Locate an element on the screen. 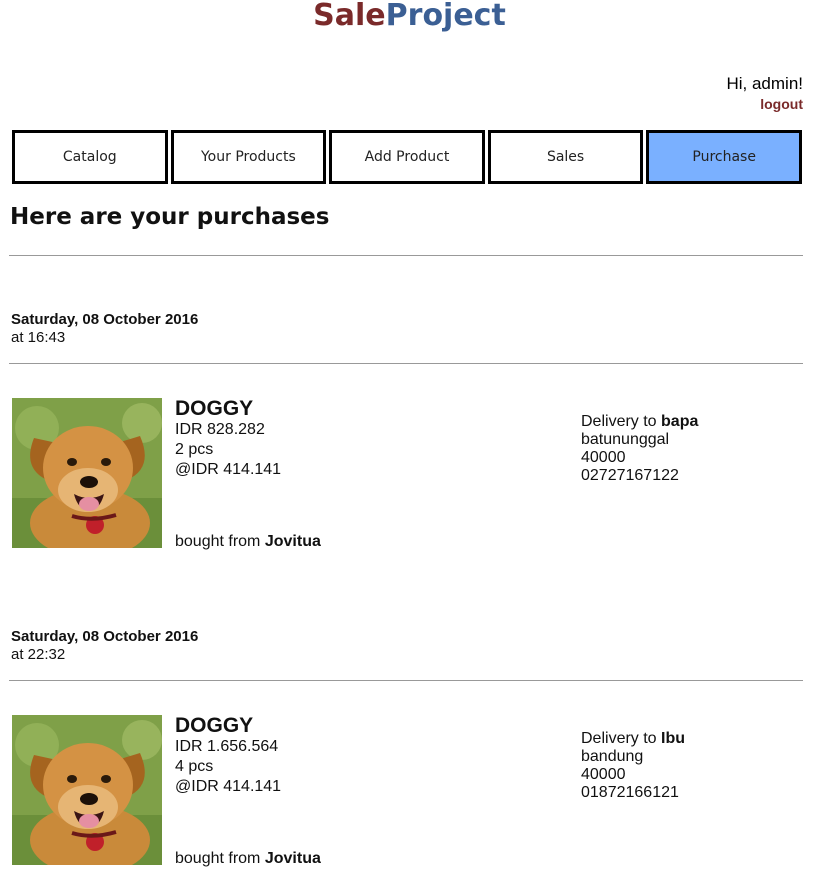 The width and height of the screenshot is (819, 895). product-info: DOGGY IDR 828.282 2 pcs @IDR 414.141 is located at coordinates (228, 439).